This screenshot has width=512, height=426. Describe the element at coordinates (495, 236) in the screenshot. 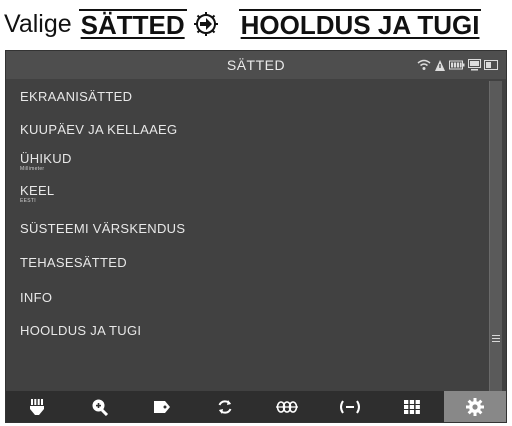

I see `scrollbar` at that location.